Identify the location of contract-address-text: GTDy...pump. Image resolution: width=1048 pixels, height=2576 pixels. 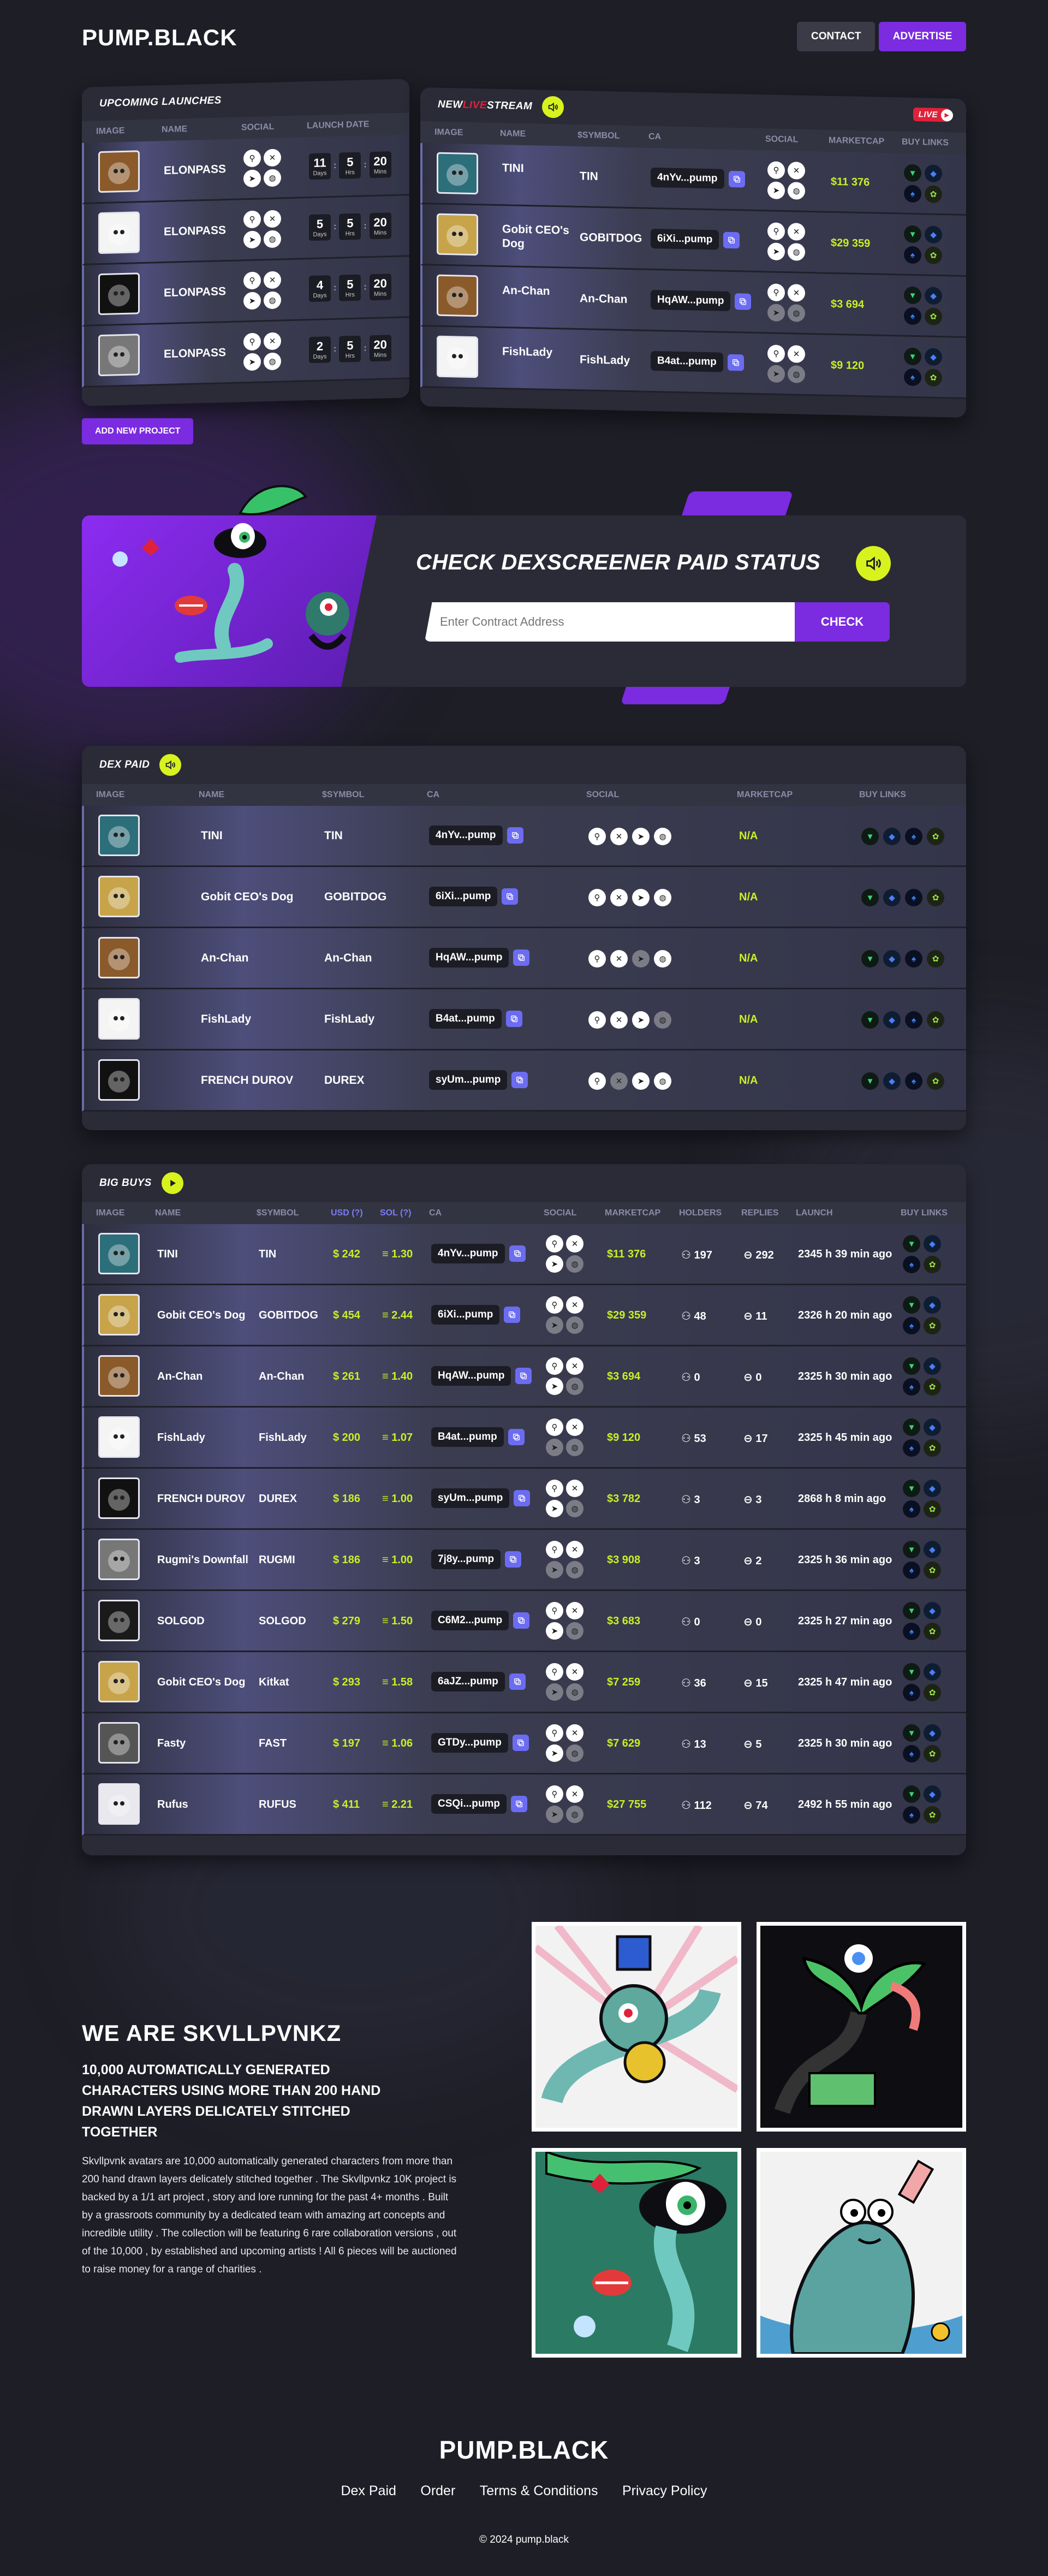
(469, 1743).